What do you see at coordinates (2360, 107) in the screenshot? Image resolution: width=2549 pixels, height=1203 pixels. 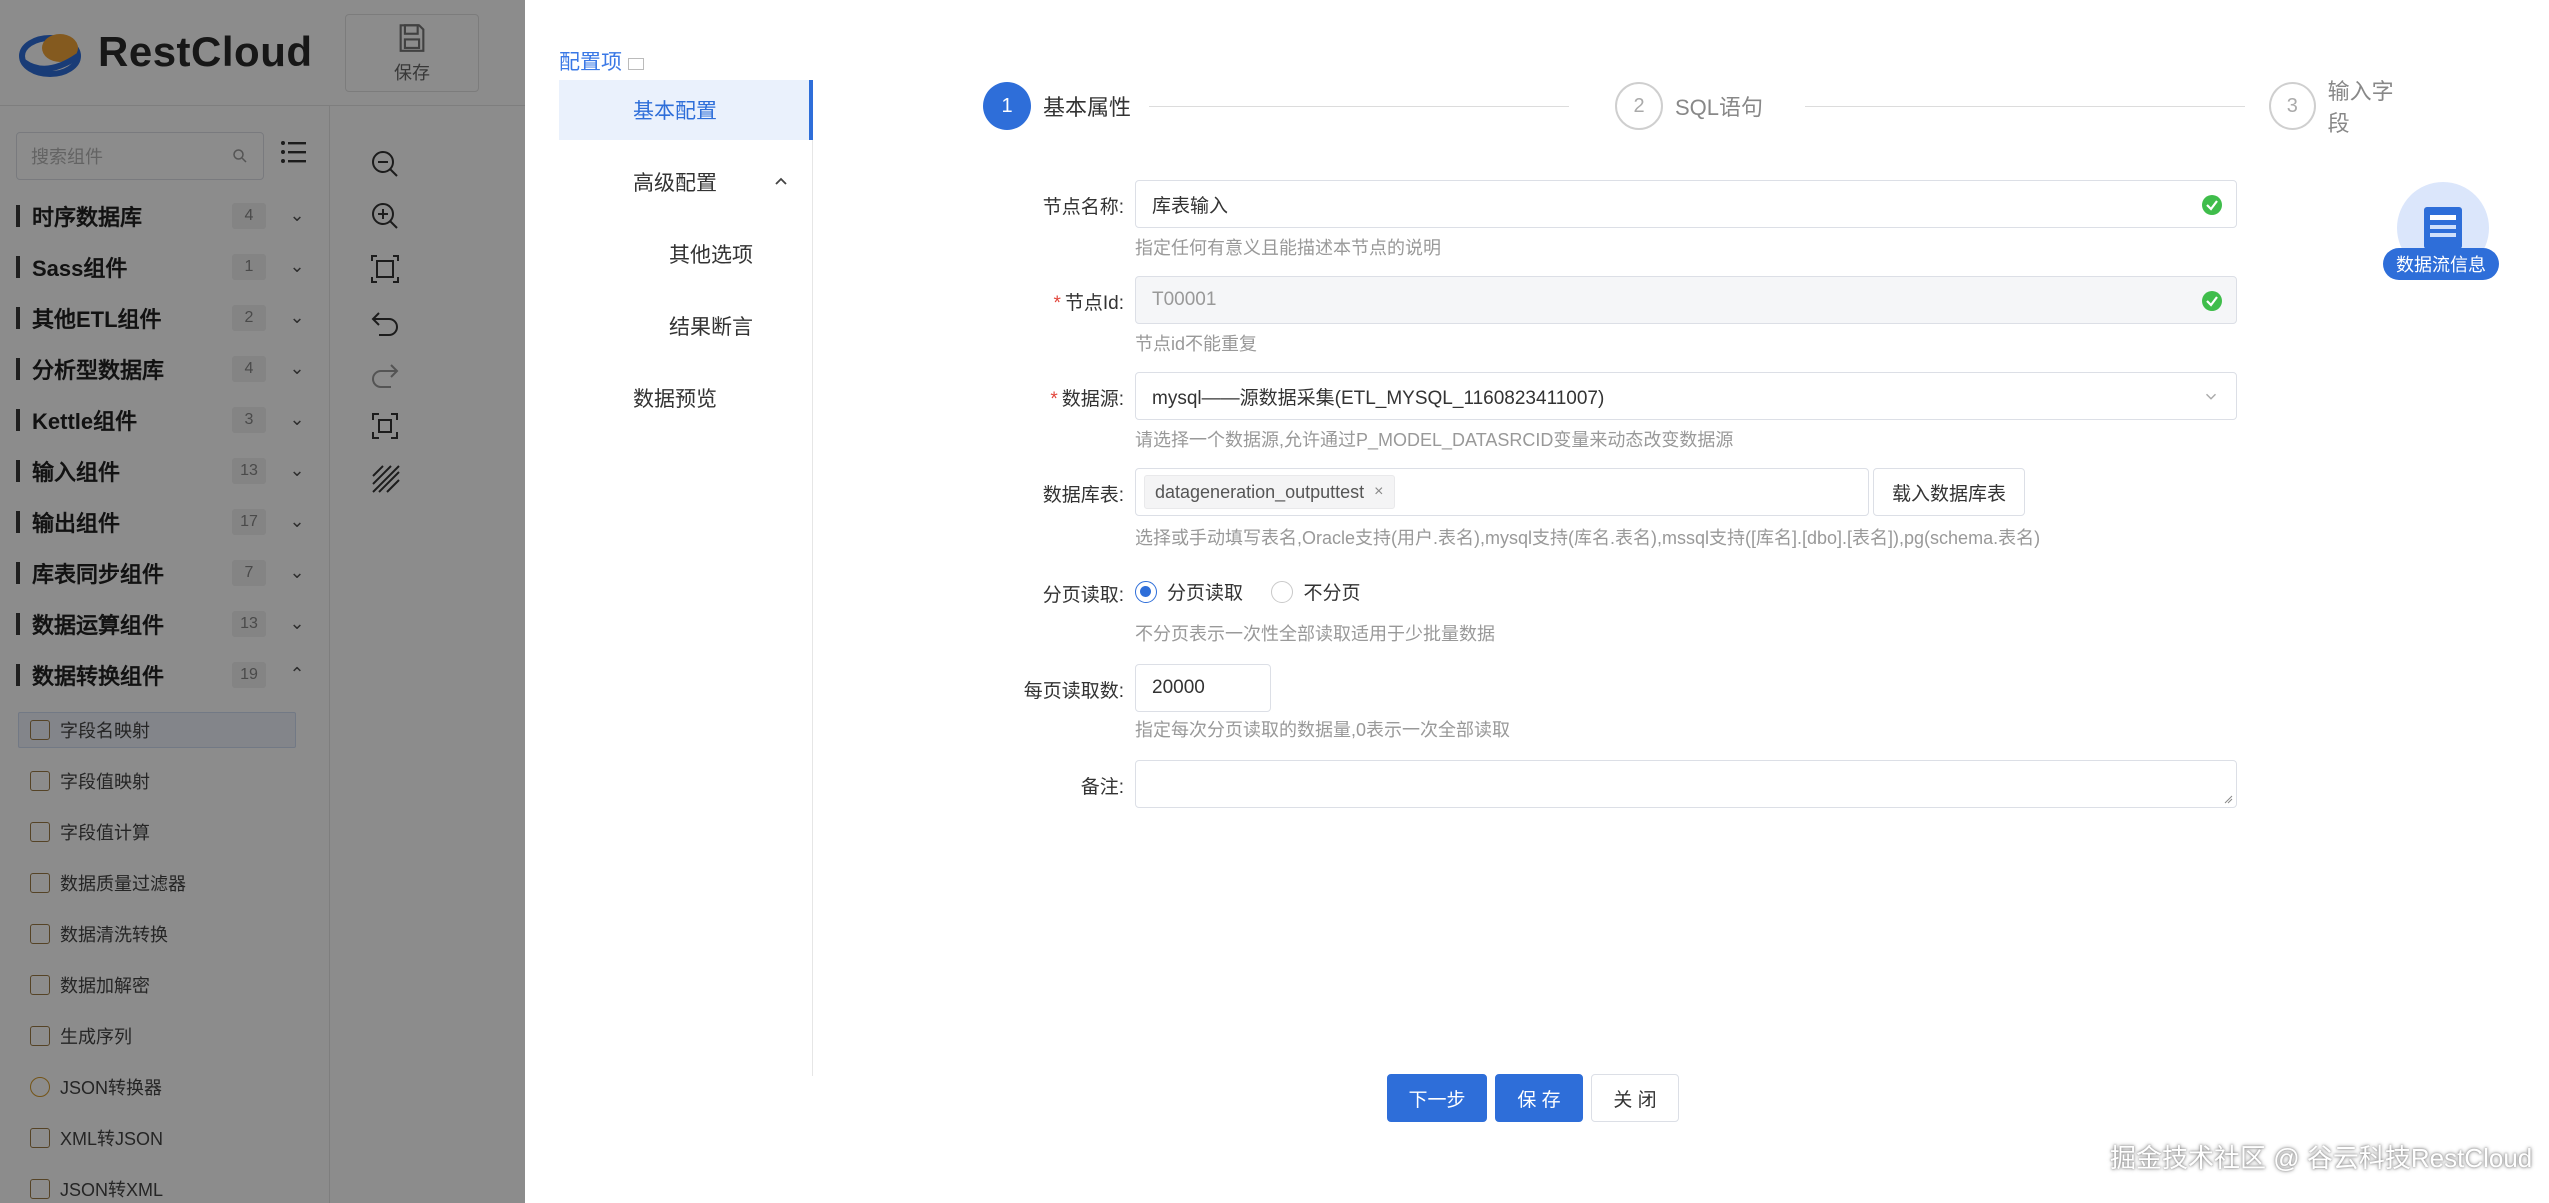 I see `step-label: 输入字段` at bounding box center [2360, 107].